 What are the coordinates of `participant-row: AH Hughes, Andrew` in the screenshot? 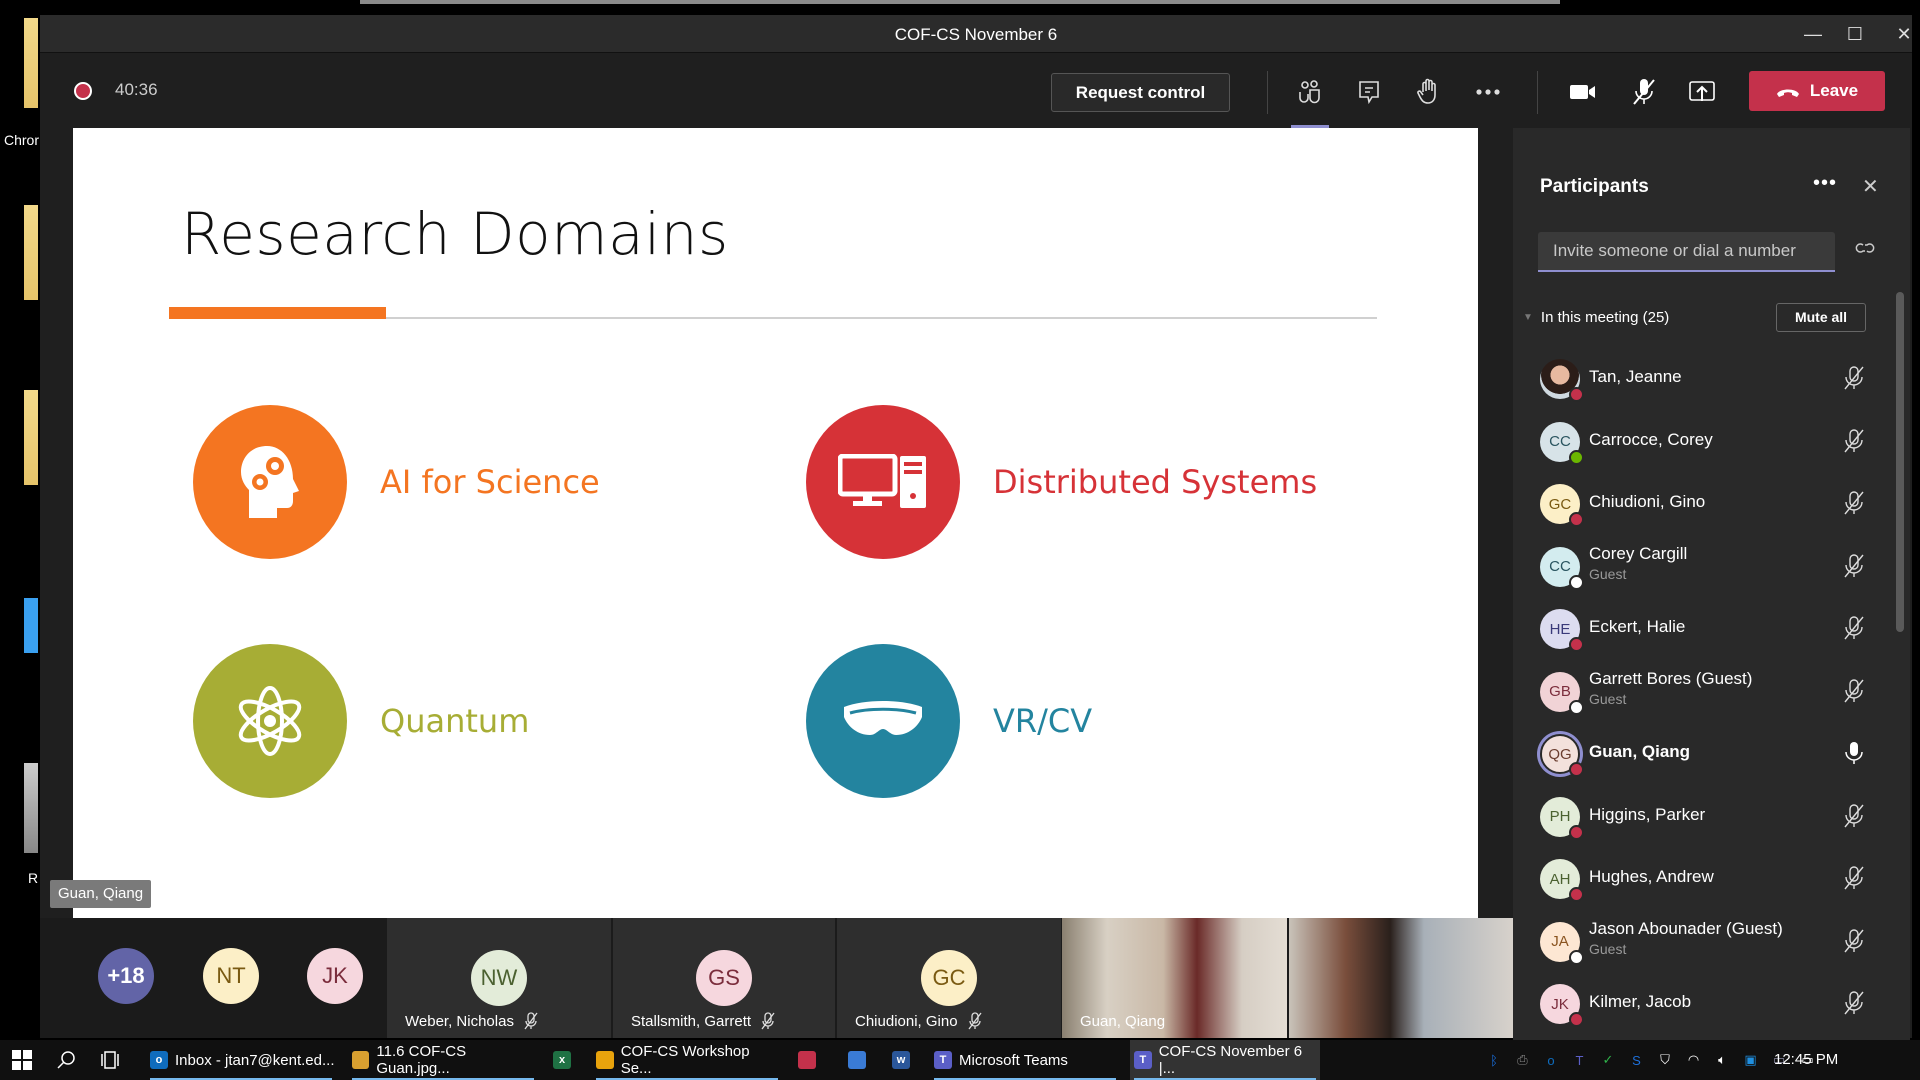 It's located at (1703, 879).